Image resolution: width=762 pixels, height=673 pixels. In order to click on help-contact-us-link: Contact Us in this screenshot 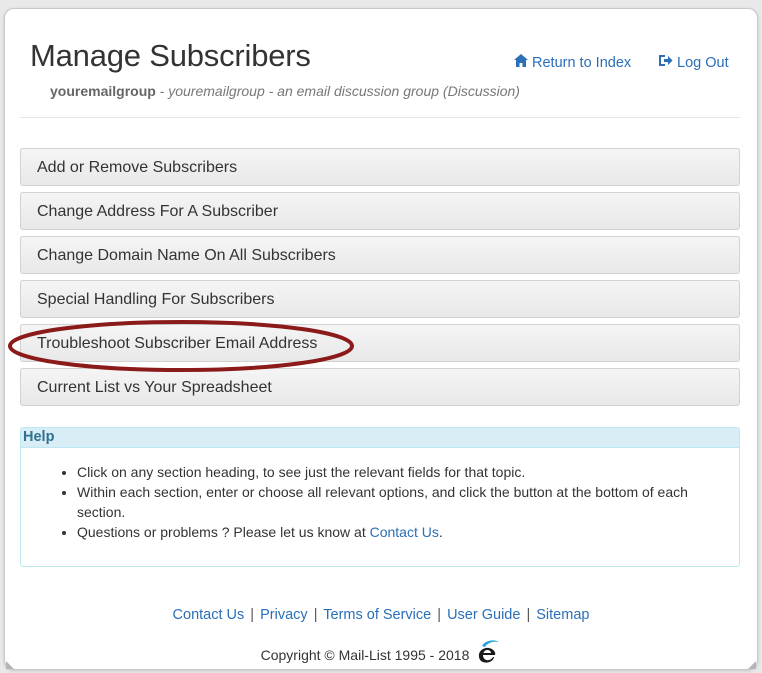, I will do `click(404, 532)`.